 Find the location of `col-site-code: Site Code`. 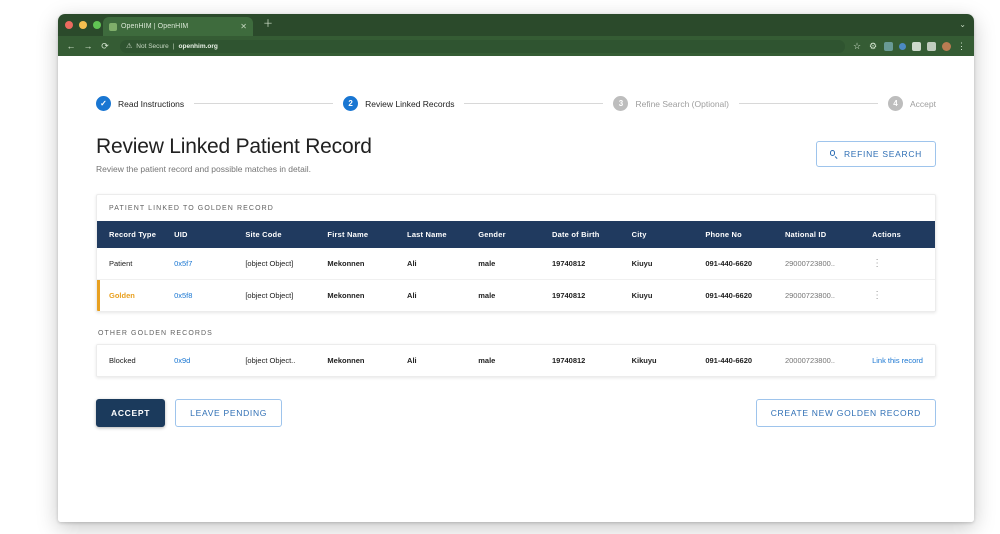

col-site-code: Site Code is located at coordinates (286, 234).